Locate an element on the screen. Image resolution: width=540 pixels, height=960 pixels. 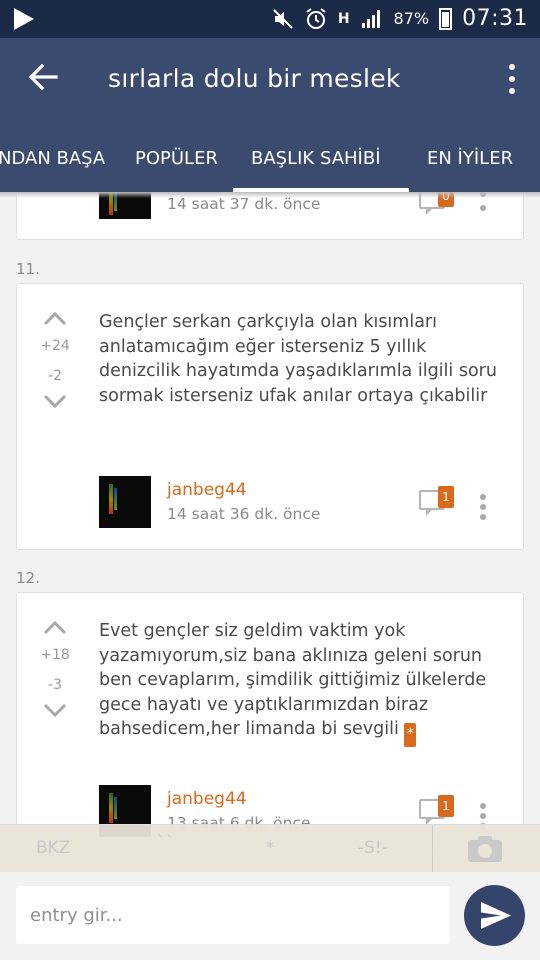
editor-toolbar: BKZ `` * -S!- is located at coordinates (270, 848).